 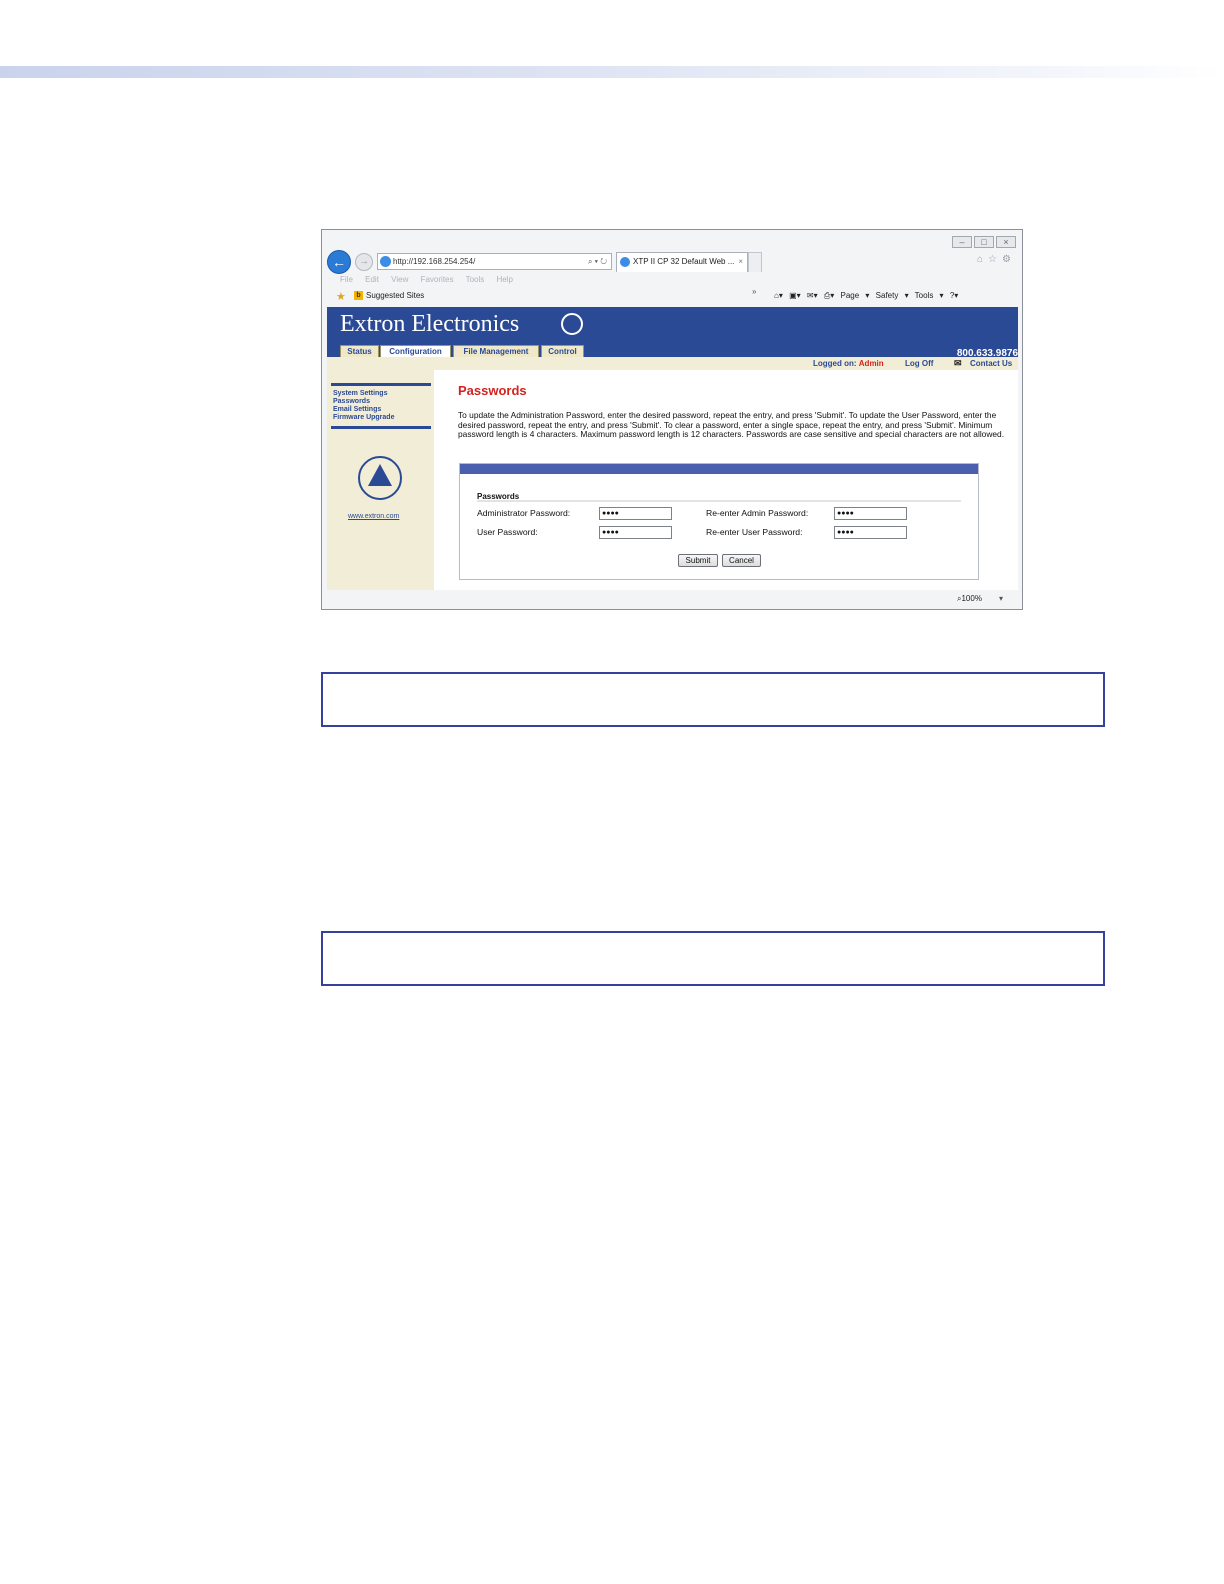 I want to click on service-support-seal-icon, so click(x=380, y=478).